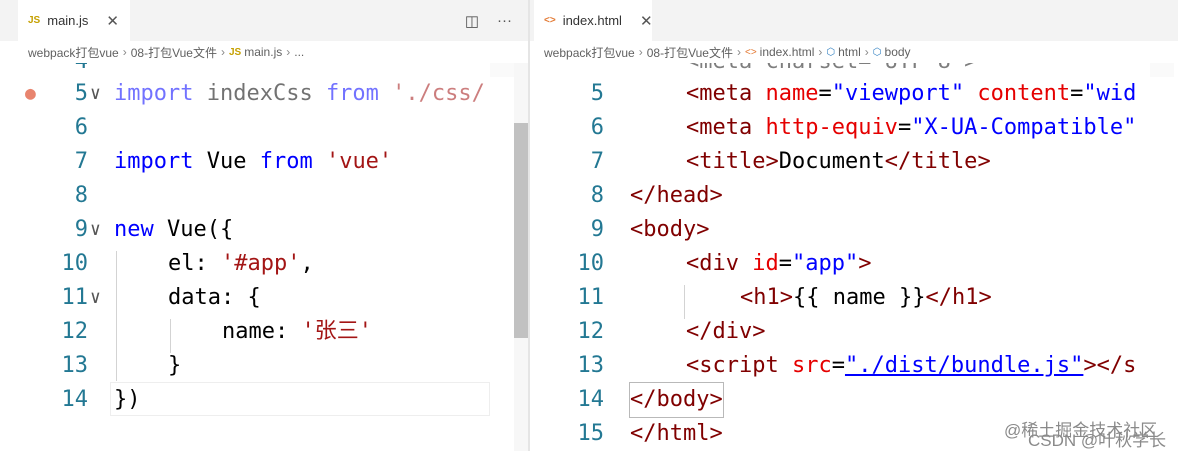 The image size is (1178, 451). Describe the element at coordinates (591, 433) in the screenshot. I see `line-number: 15` at that location.